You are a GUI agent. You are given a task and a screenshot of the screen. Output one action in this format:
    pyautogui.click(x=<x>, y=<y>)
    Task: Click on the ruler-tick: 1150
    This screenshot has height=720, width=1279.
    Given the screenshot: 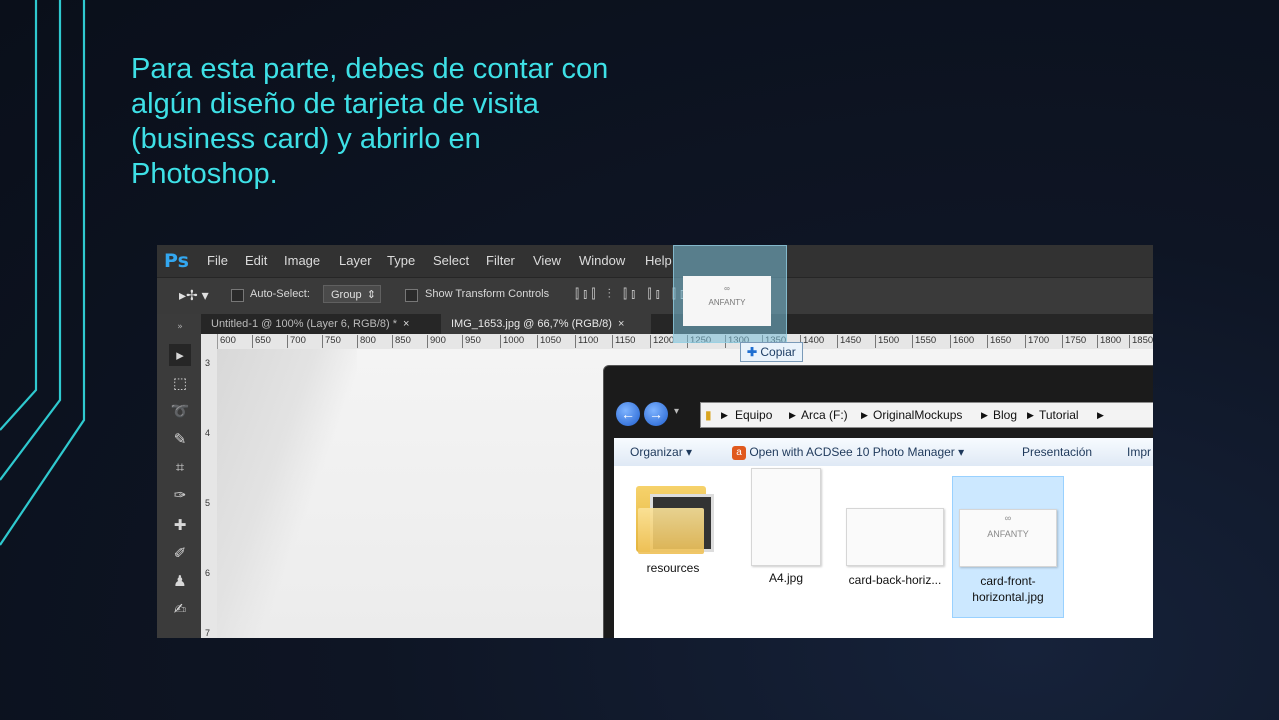 What is the action you would take?
    pyautogui.click(x=623, y=341)
    